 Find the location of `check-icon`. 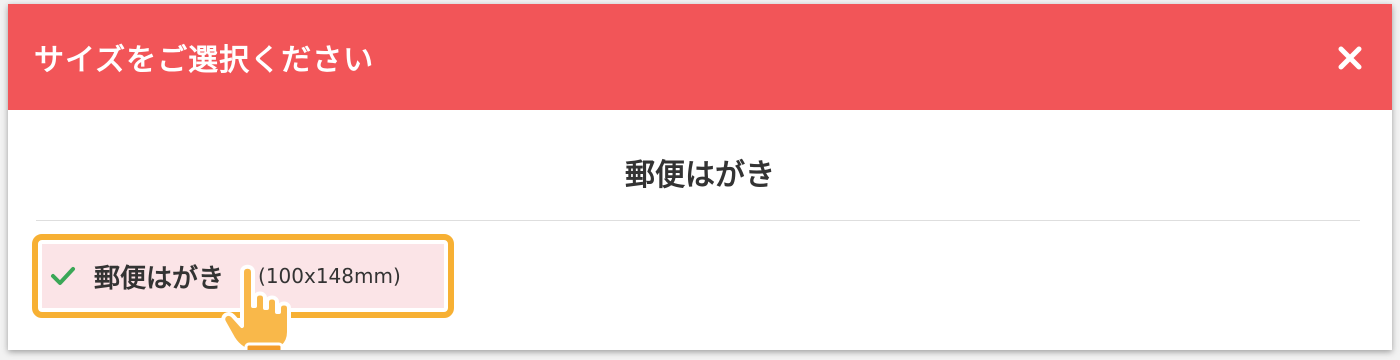

check-icon is located at coordinates (64, 276).